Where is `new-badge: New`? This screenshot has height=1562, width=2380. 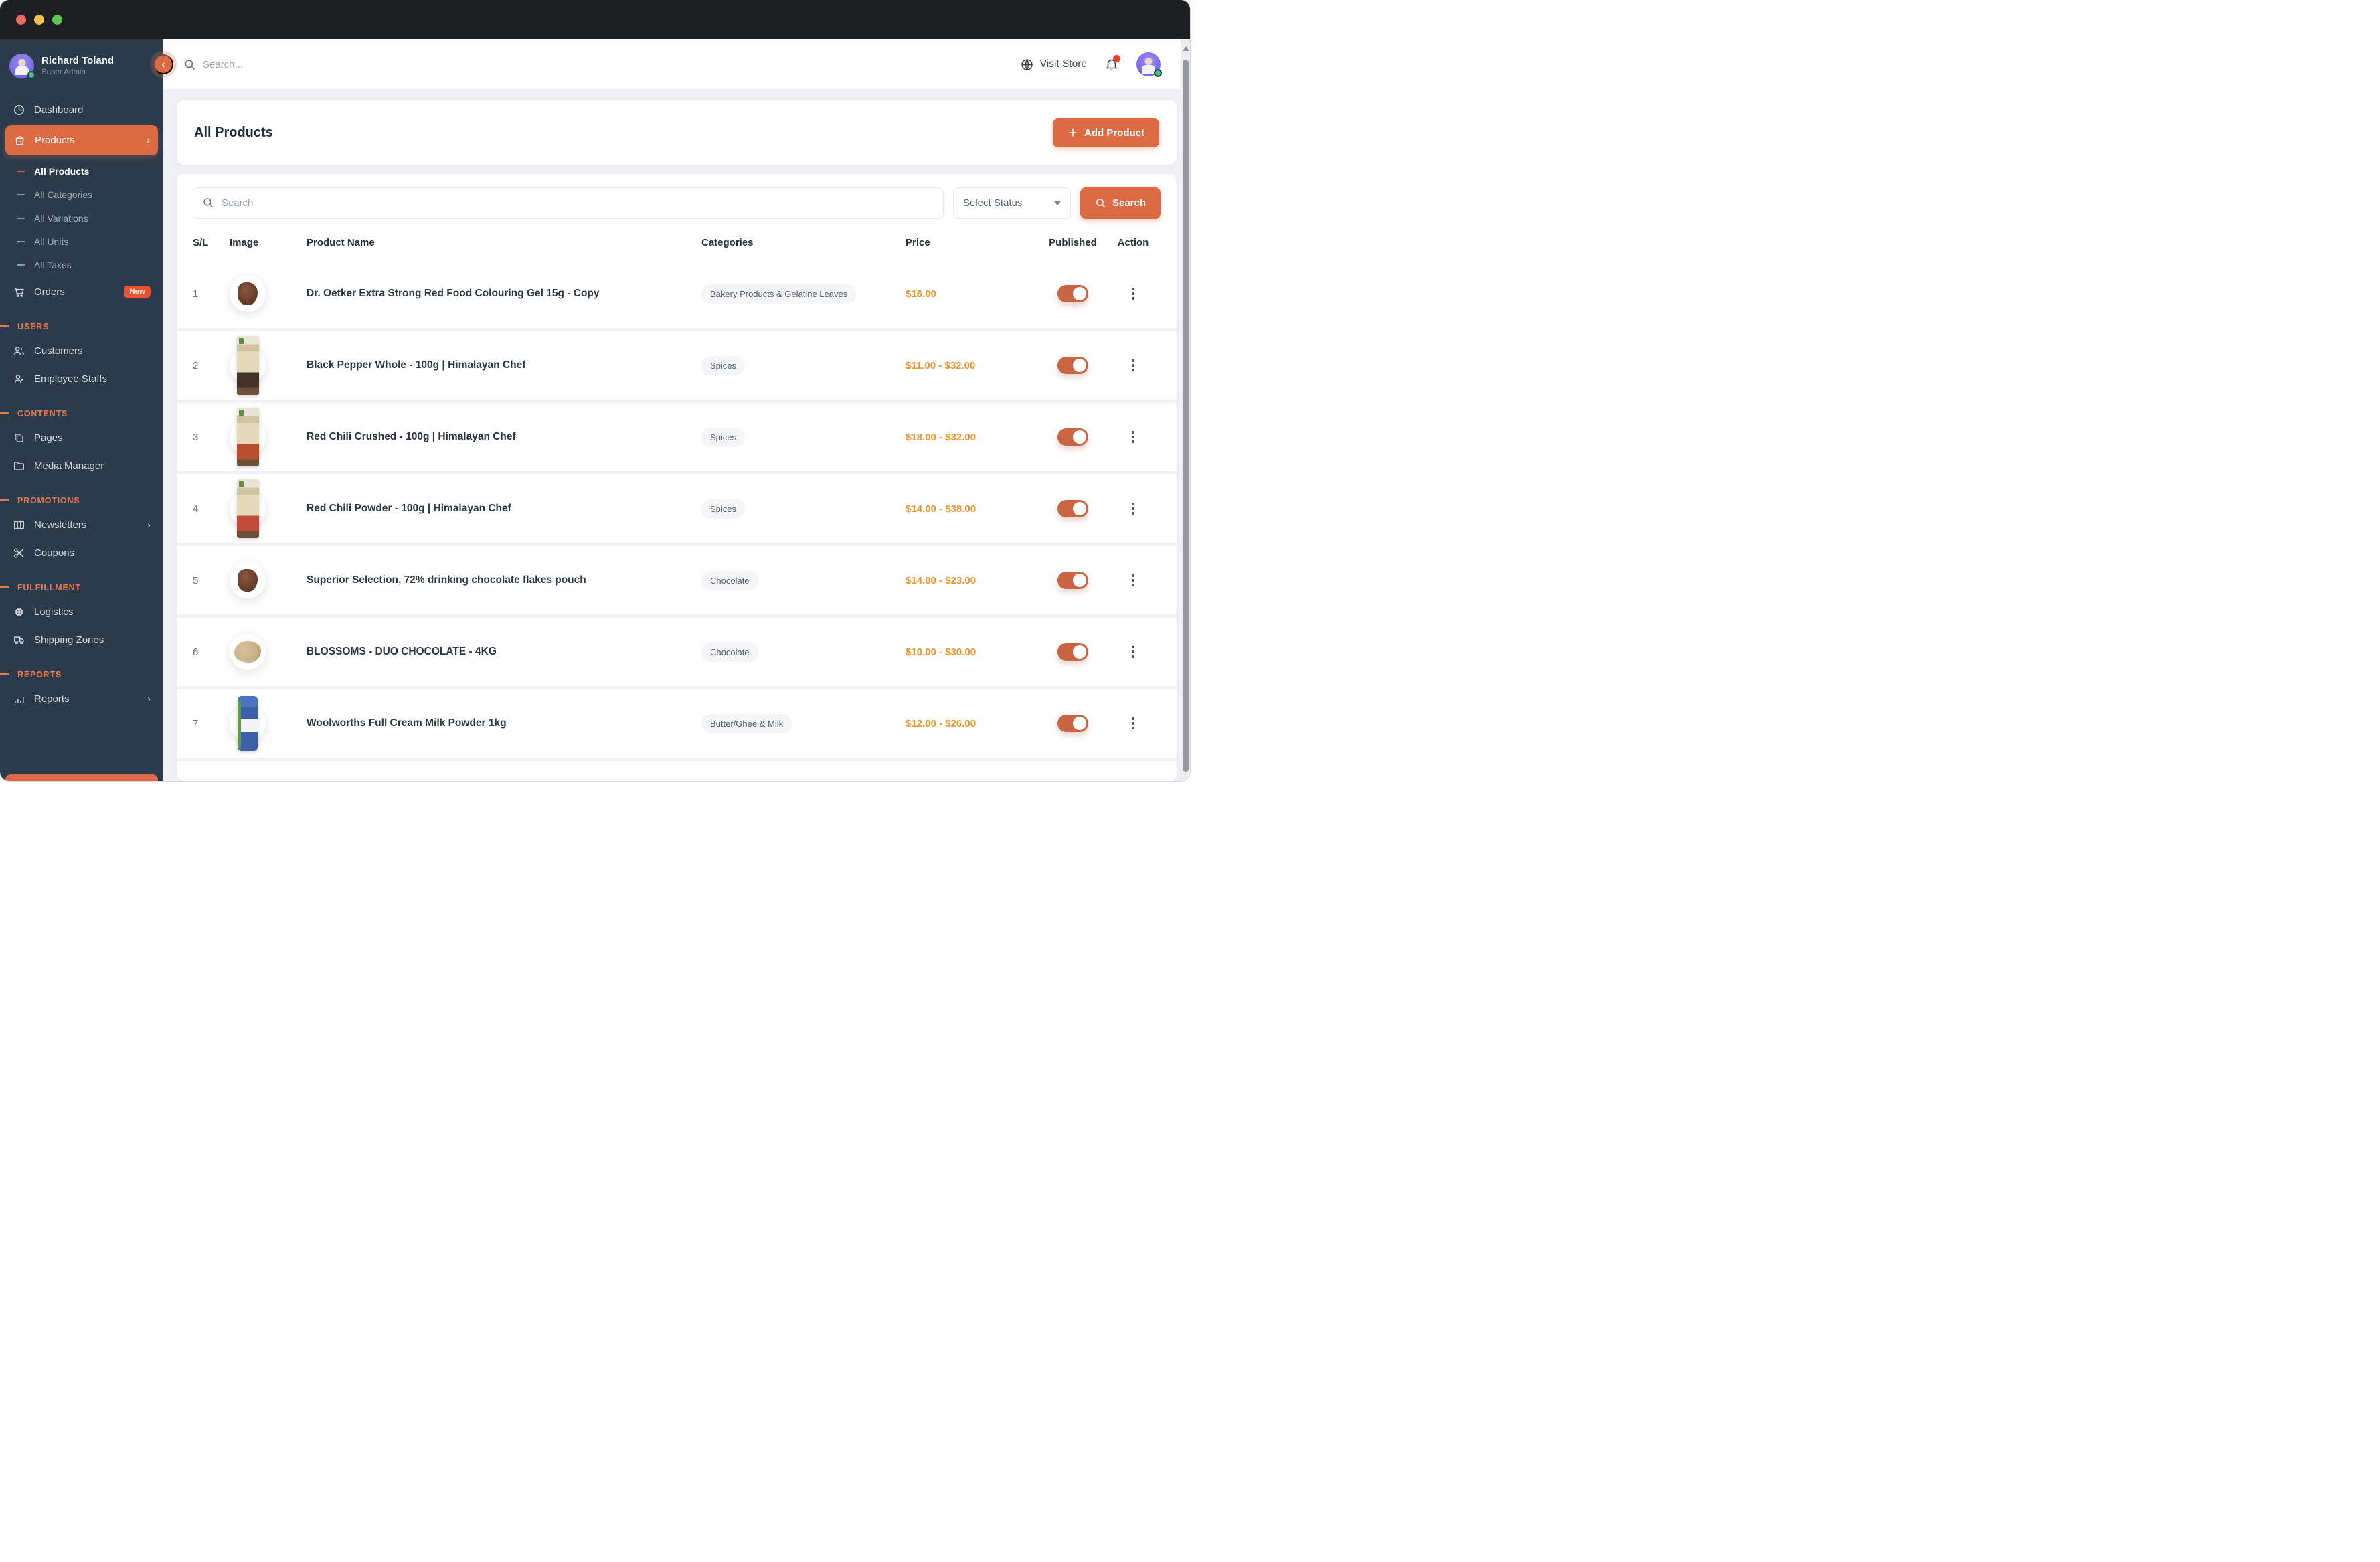 new-badge: New is located at coordinates (137, 292).